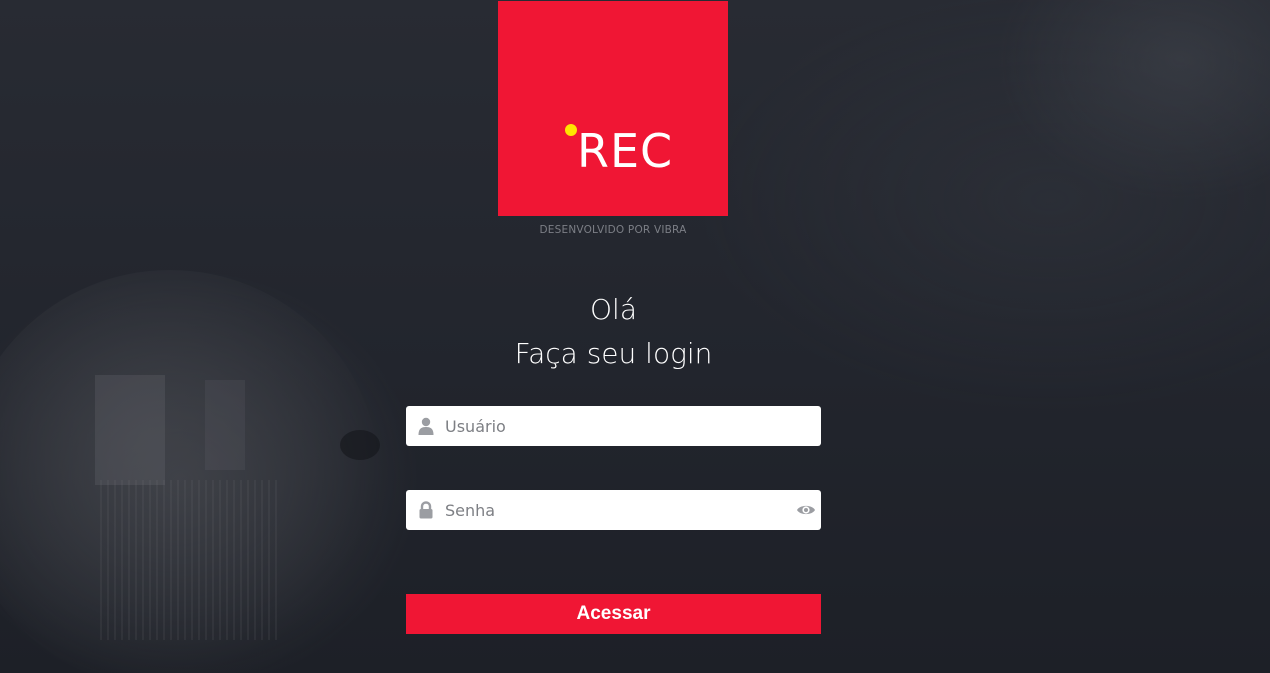  Describe the element at coordinates (571, 130) in the screenshot. I see `logo-recording-dot` at that location.